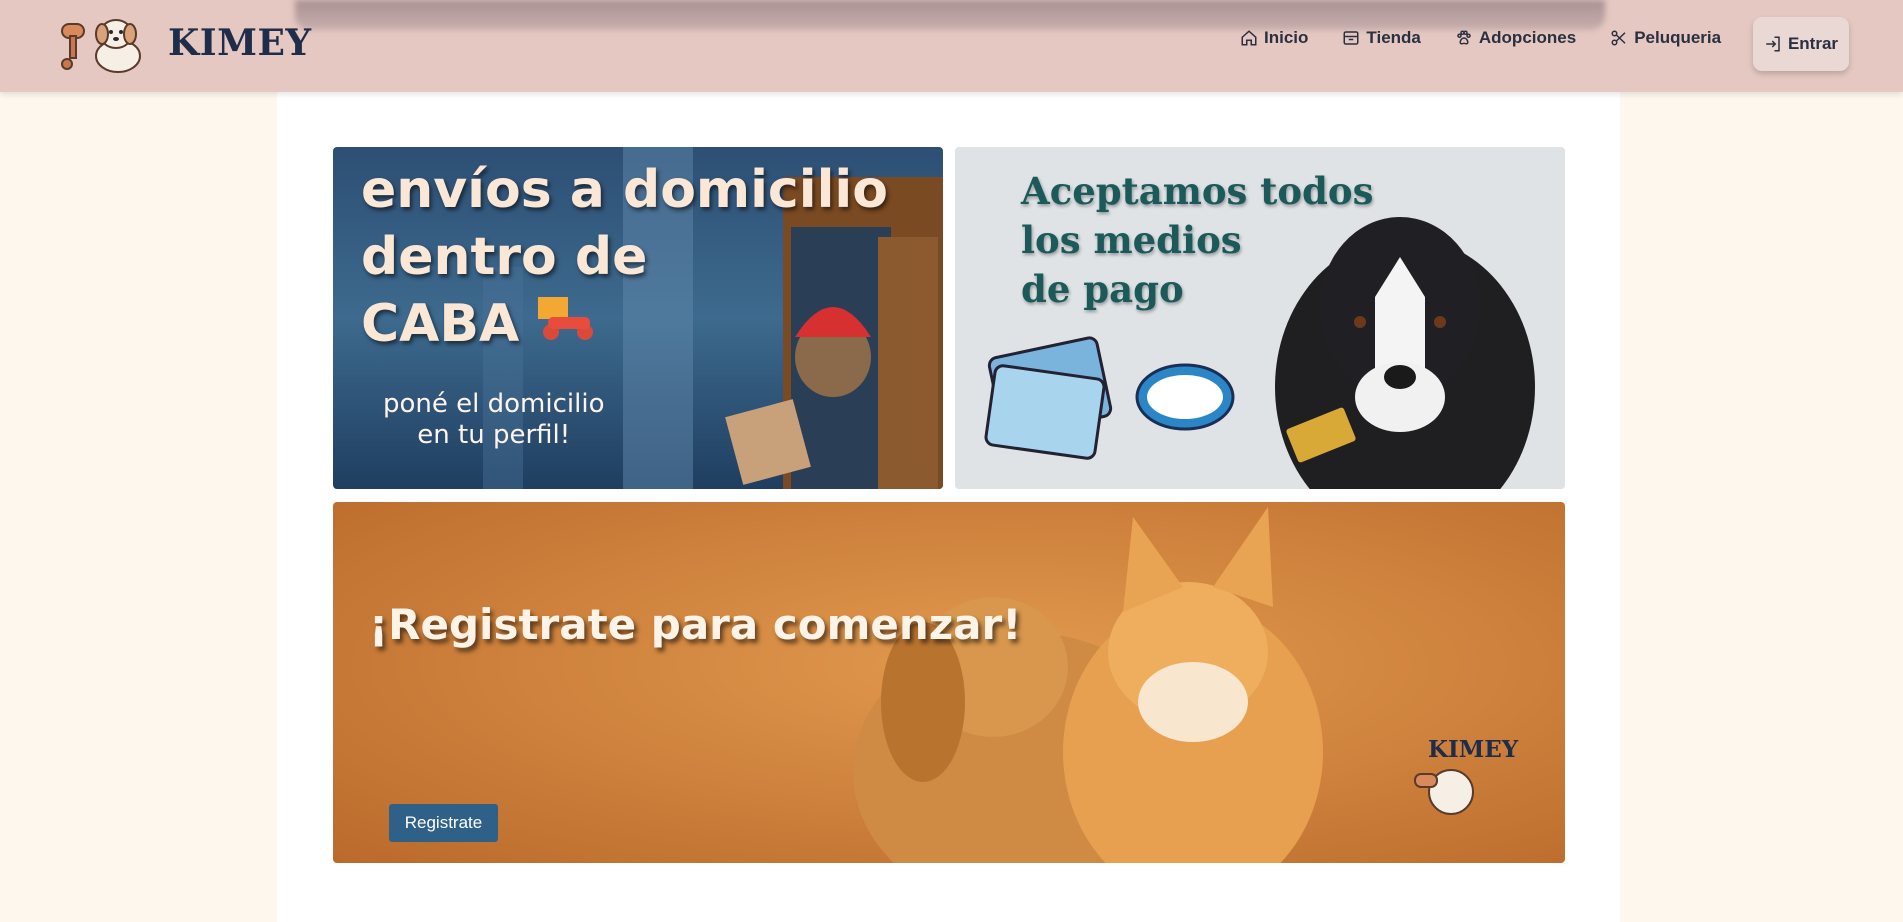  I want to click on kimey-watermark-logo: KIMEY, so click(1473, 749).